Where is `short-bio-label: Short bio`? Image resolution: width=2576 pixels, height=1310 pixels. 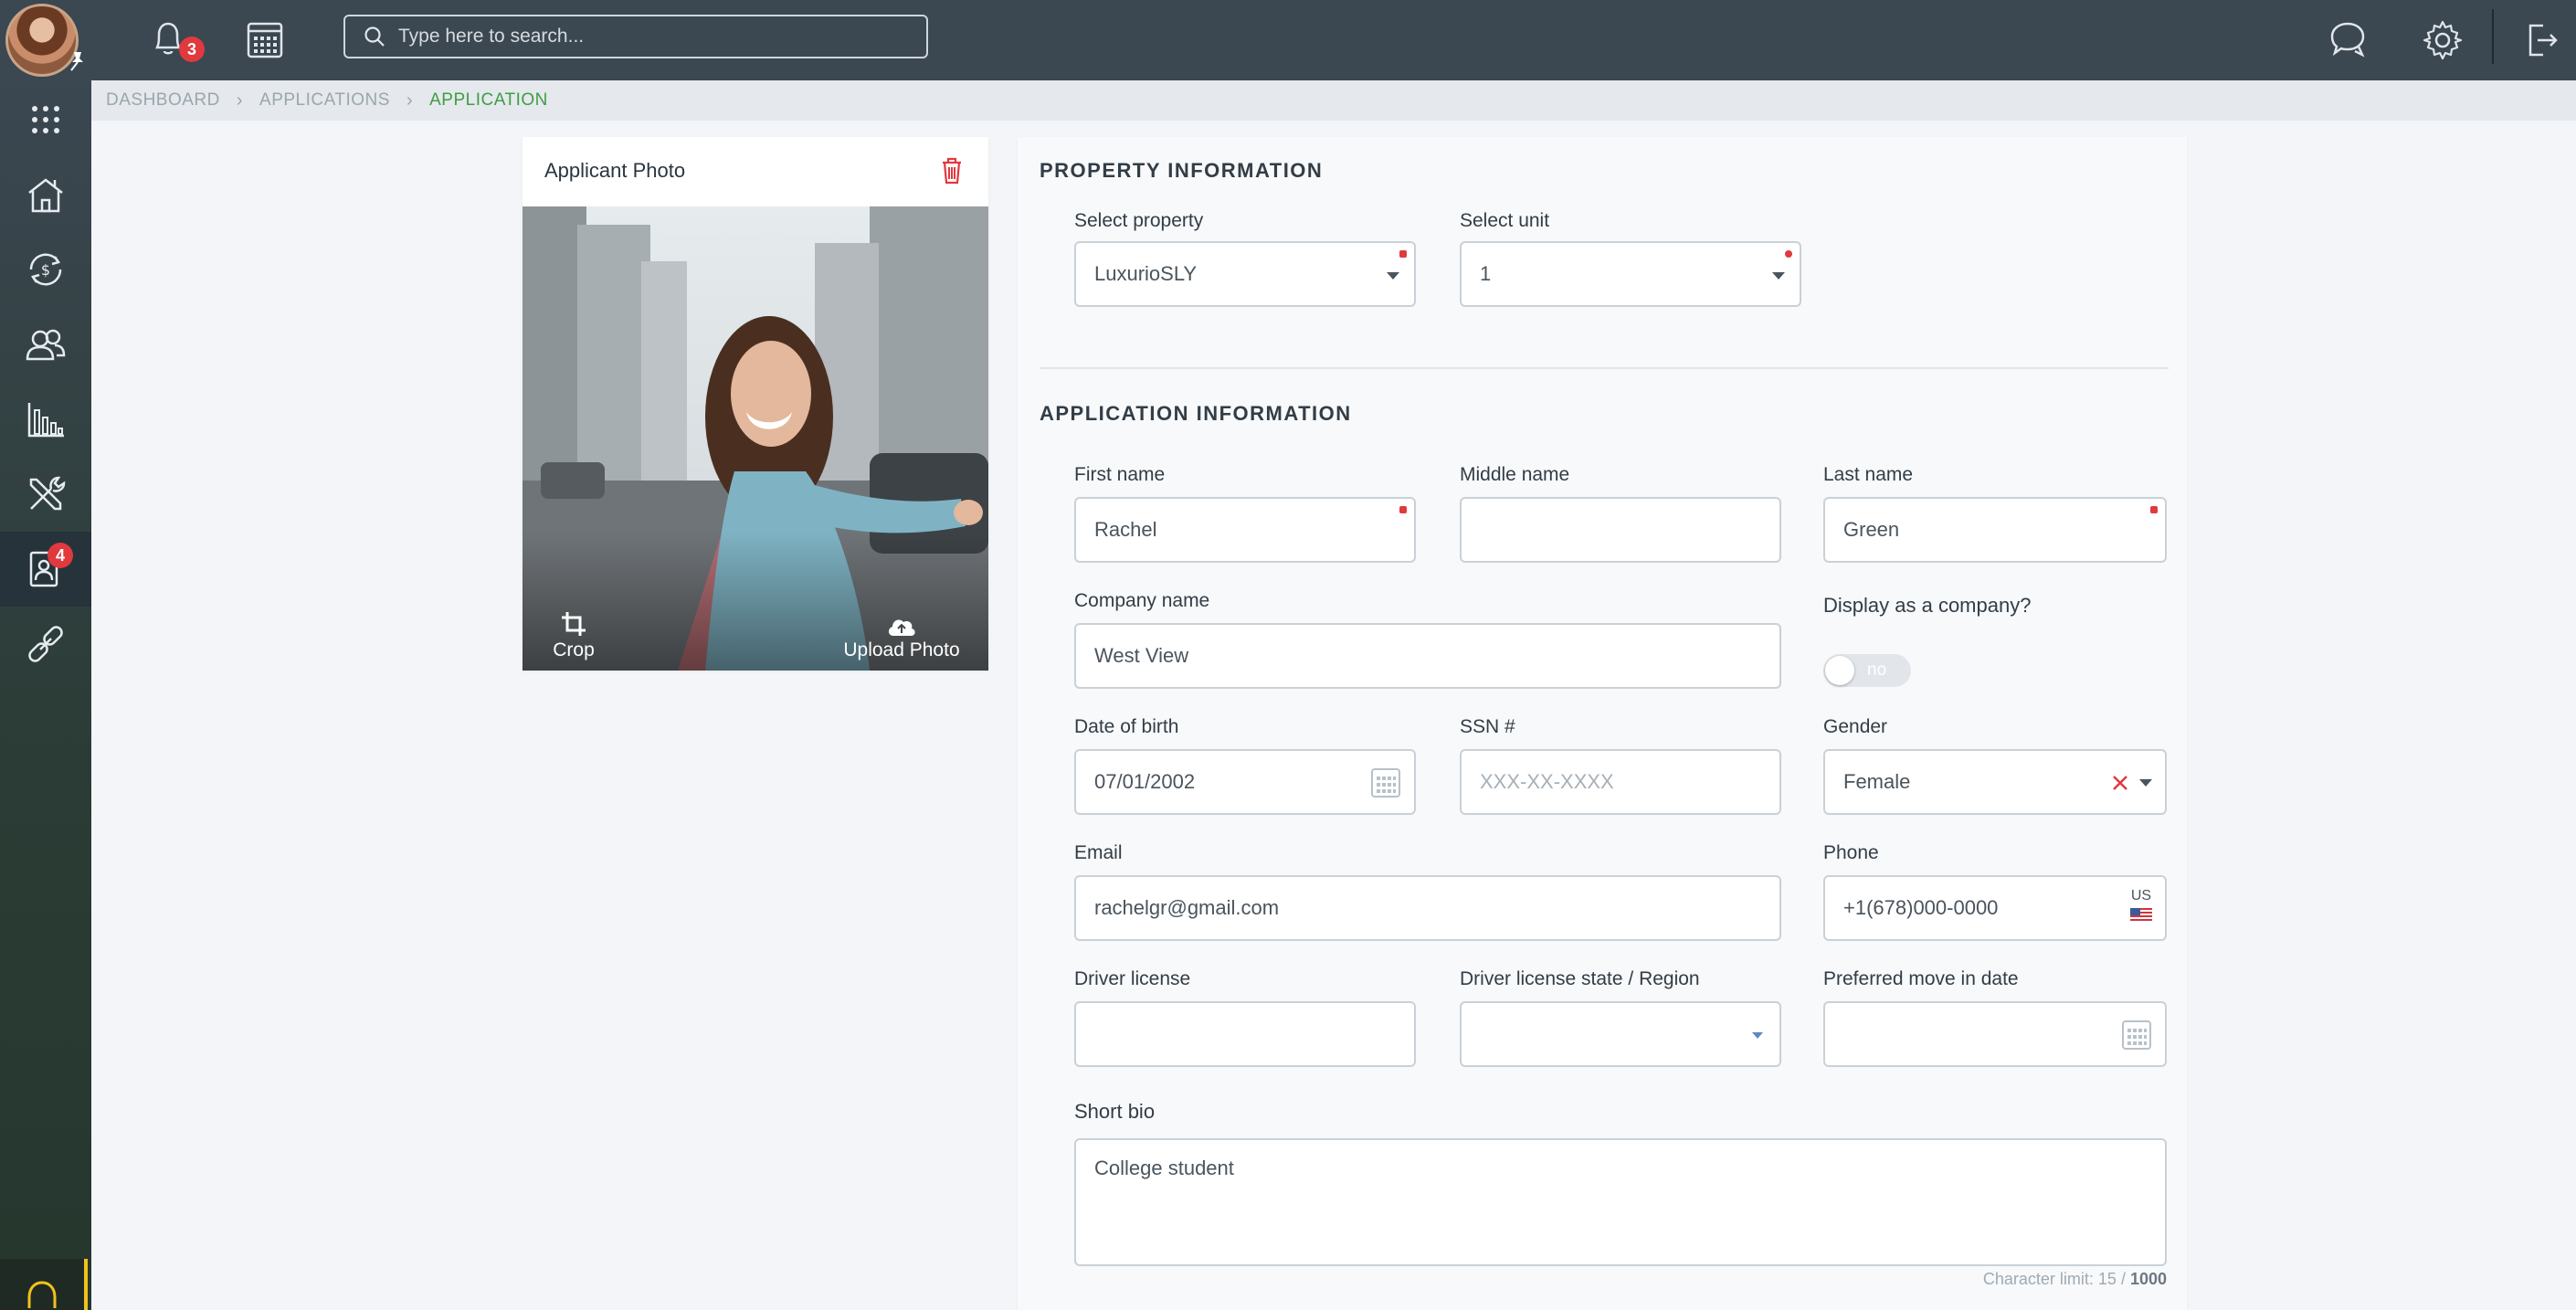 short-bio-label: Short bio is located at coordinates (1115, 1111).